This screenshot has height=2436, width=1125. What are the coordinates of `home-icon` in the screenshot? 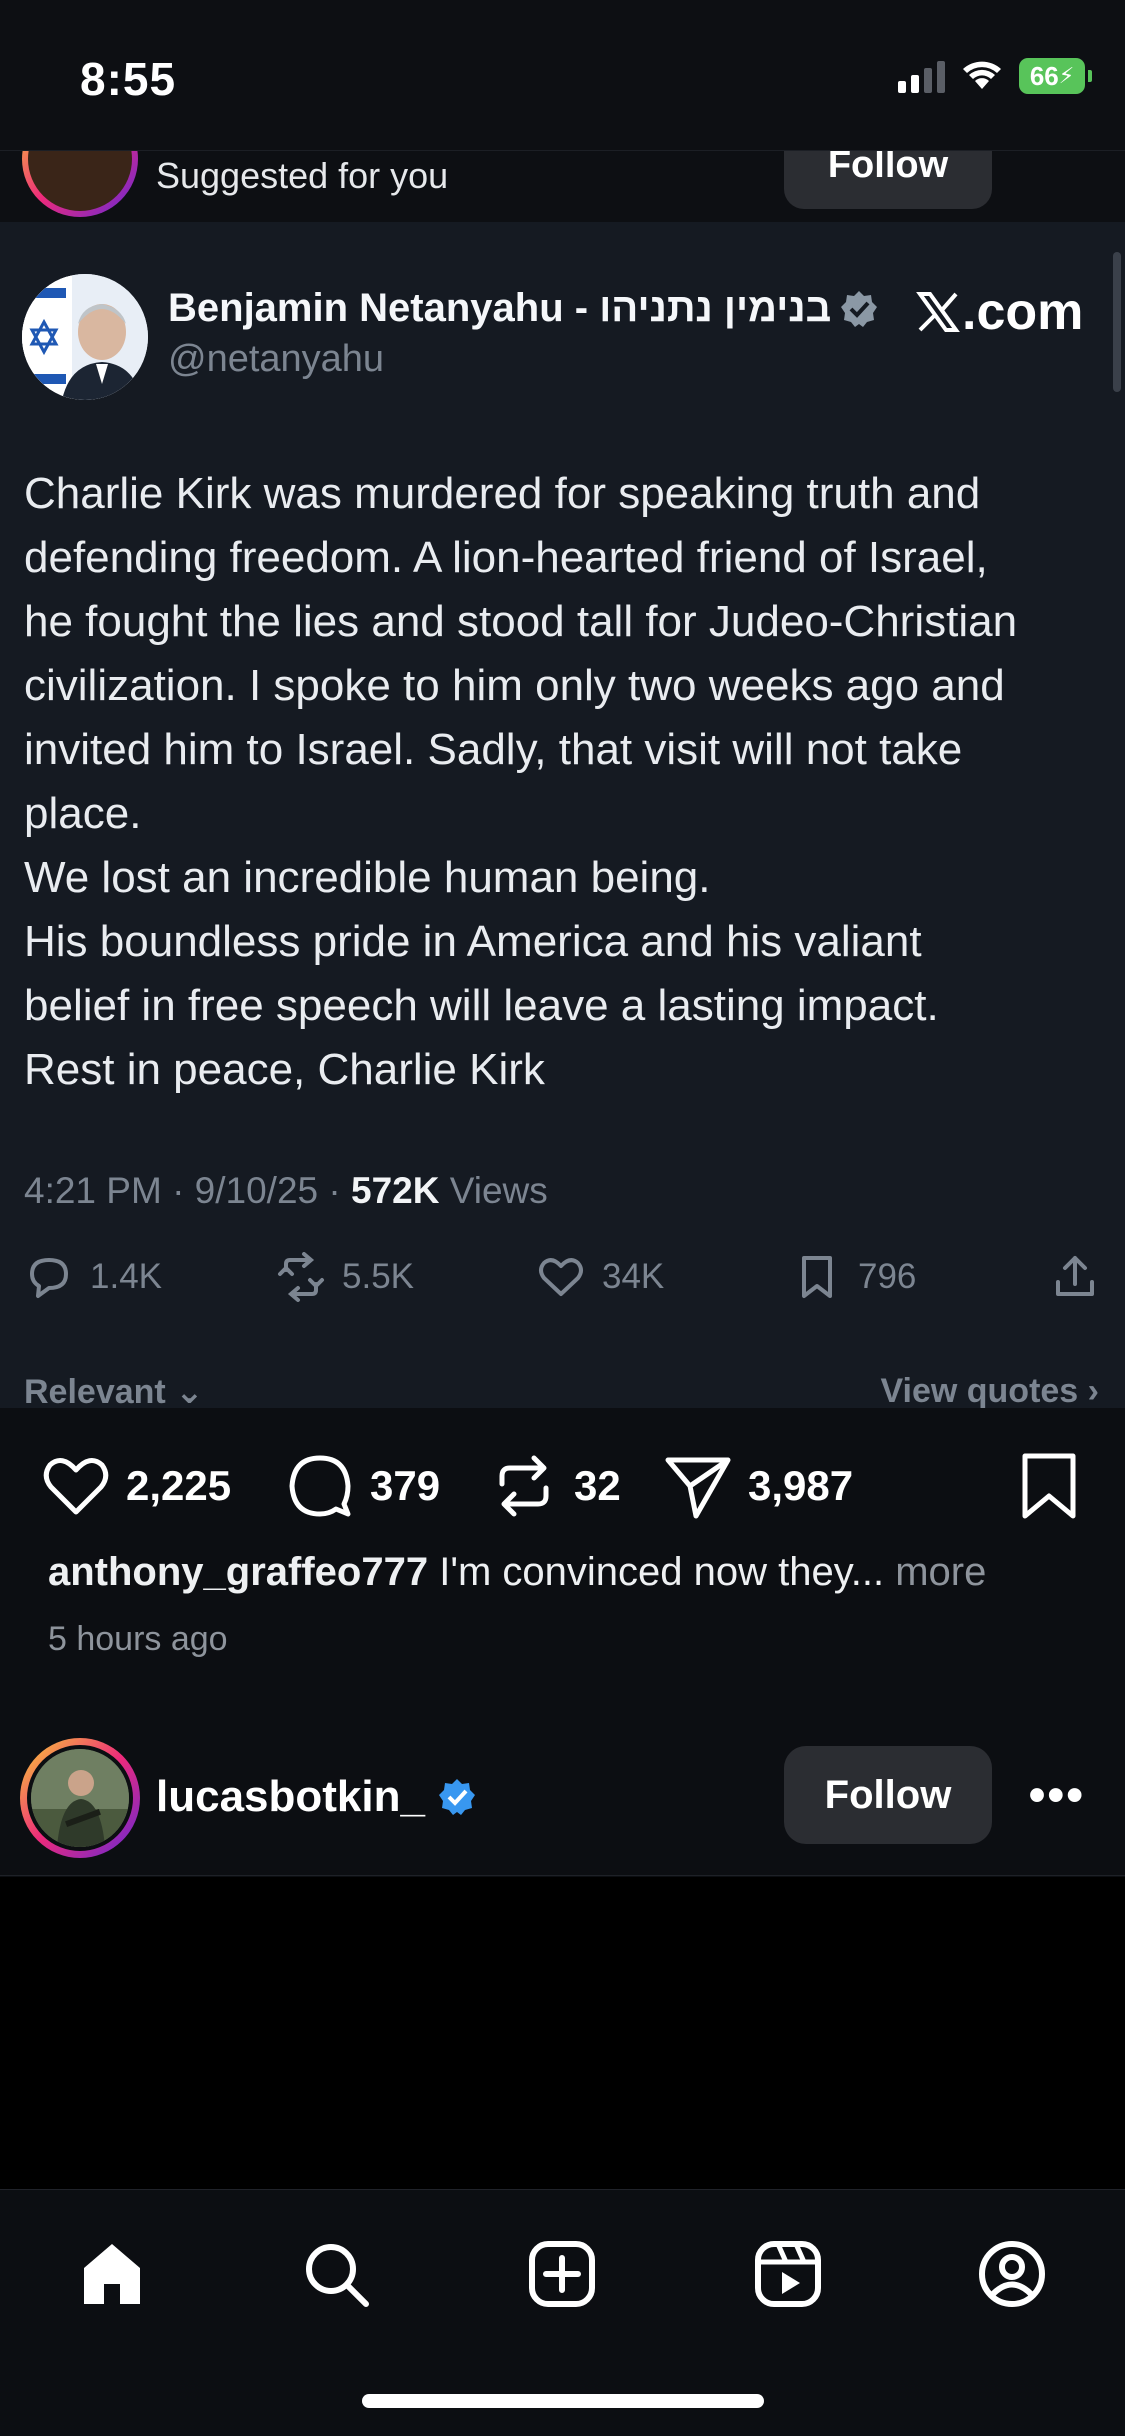 It's located at (112, 2274).